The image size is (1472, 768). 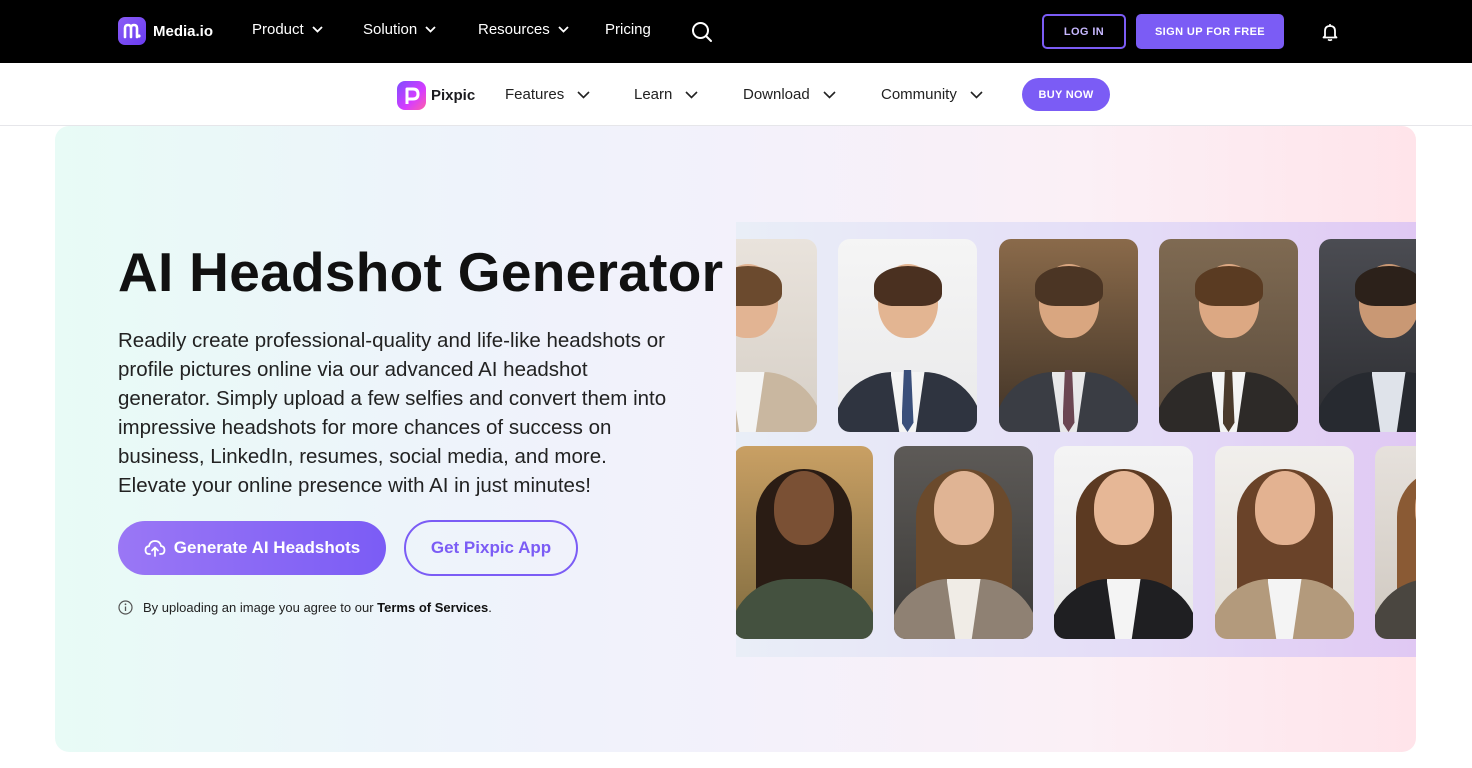 I want to click on nav-pricing: Pricing, so click(x=628, y=29).